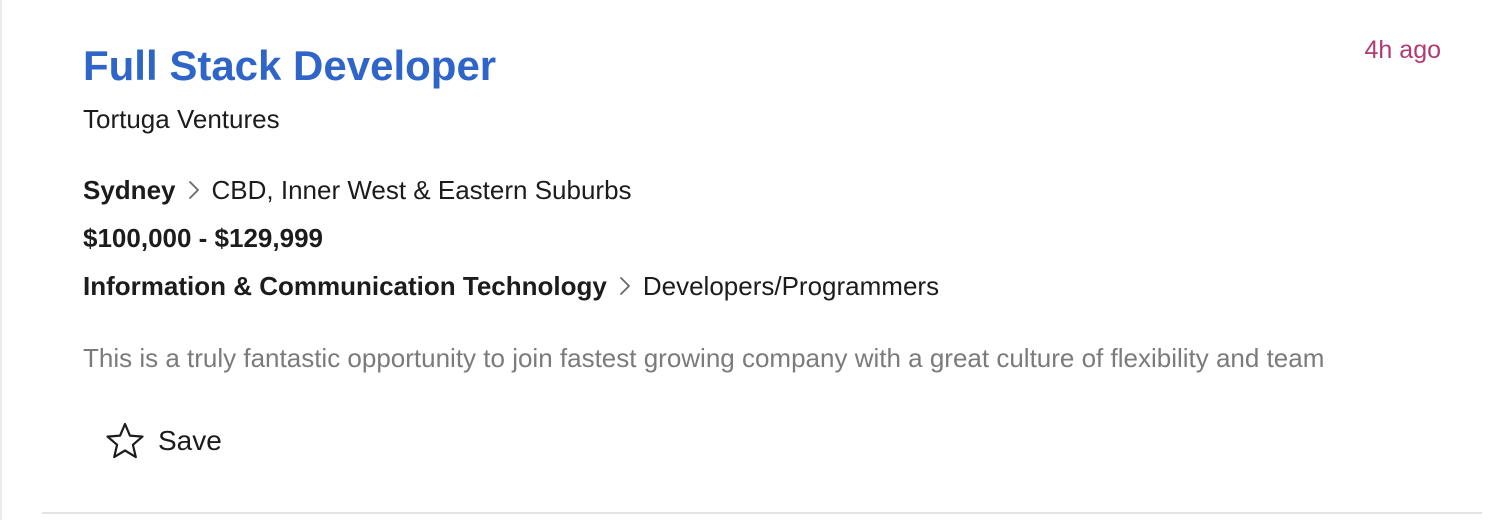 Image resolution: width=1500 pixels, height=520 pixels. I want to click on star-outline-icon, so click(125, 441).